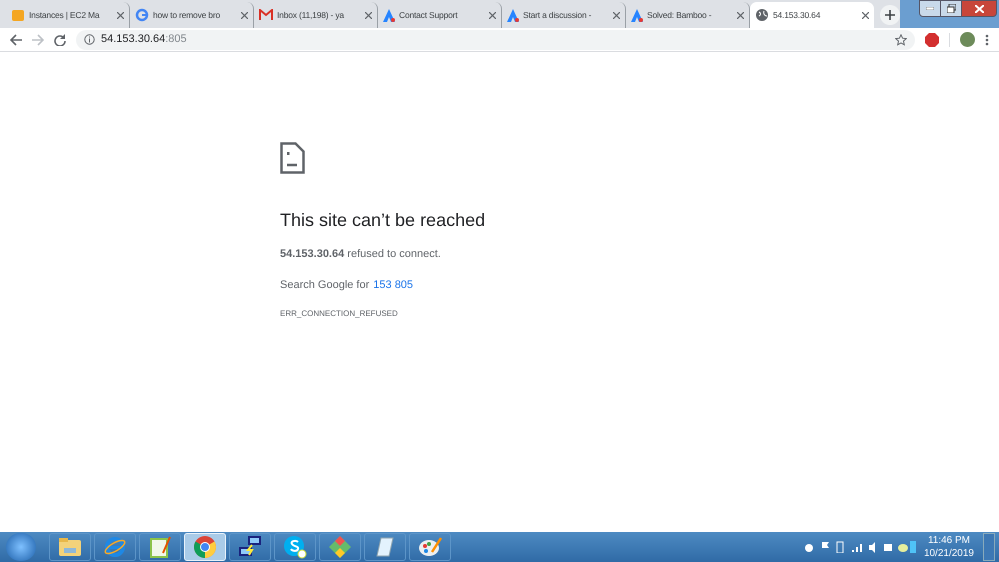  Describe the element at coordinates (557, 15) in the screenshot. I see `tab-title: Start a discussion -` at that location.